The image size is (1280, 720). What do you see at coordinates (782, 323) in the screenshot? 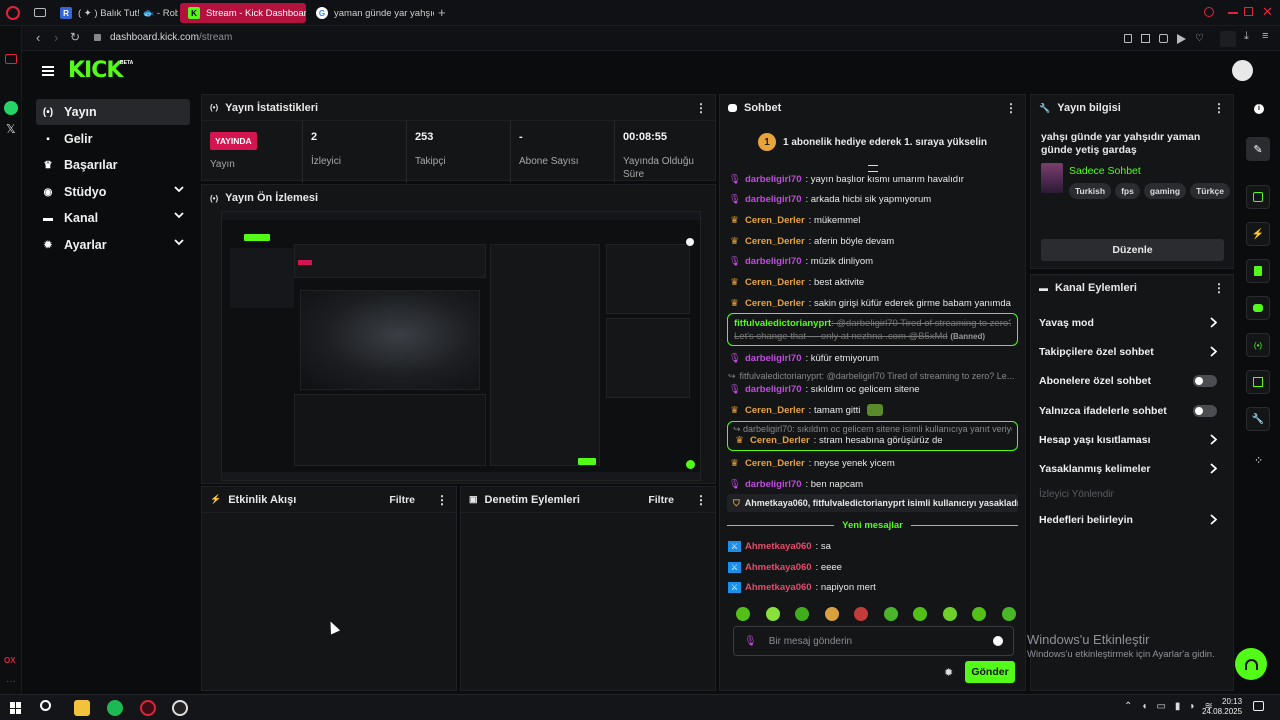
I see `chat-username: fitfulvaledictorianyprt` at bounding box center [782, 323].